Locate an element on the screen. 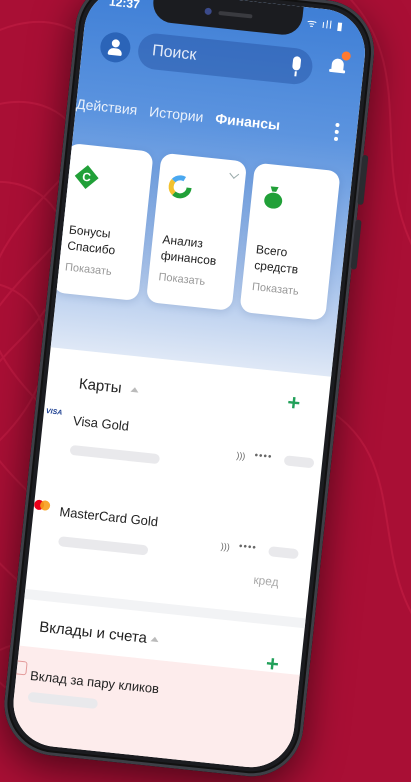 The image size is (411, 782). bell-icon-rim is located at coordinates (337, 71).